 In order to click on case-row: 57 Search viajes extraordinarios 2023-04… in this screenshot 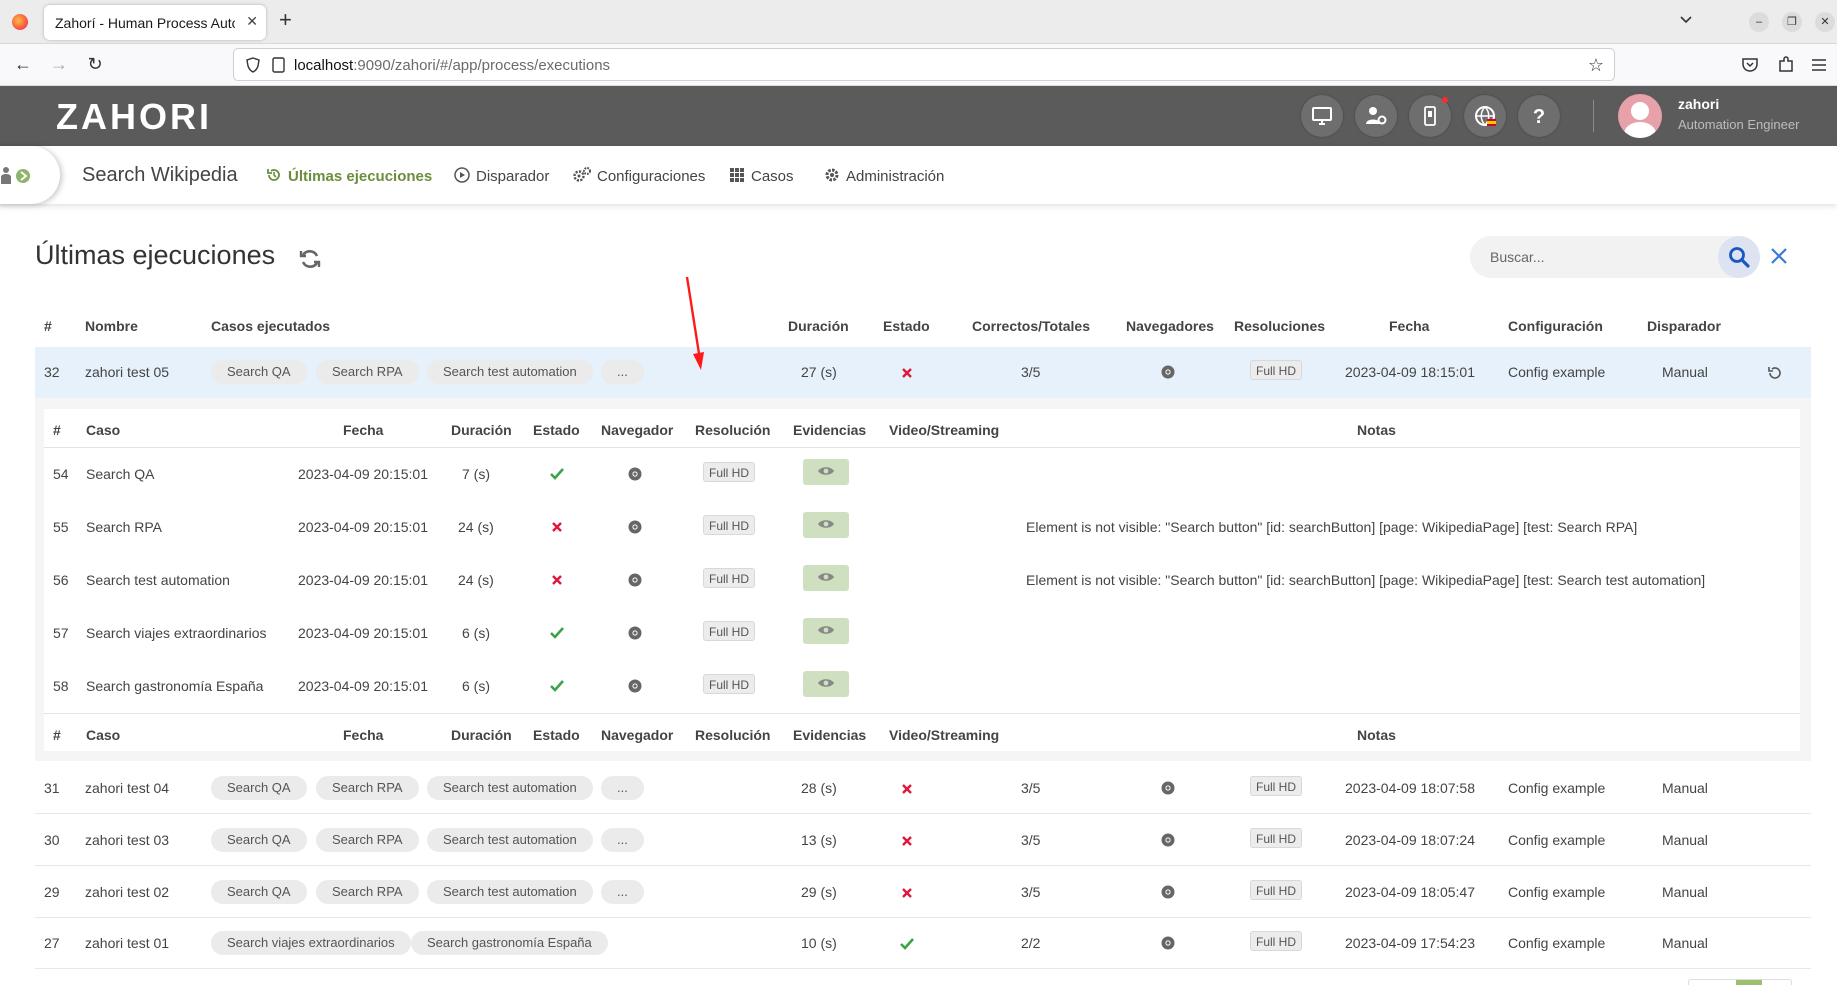, I will do `click(922, 633)`.